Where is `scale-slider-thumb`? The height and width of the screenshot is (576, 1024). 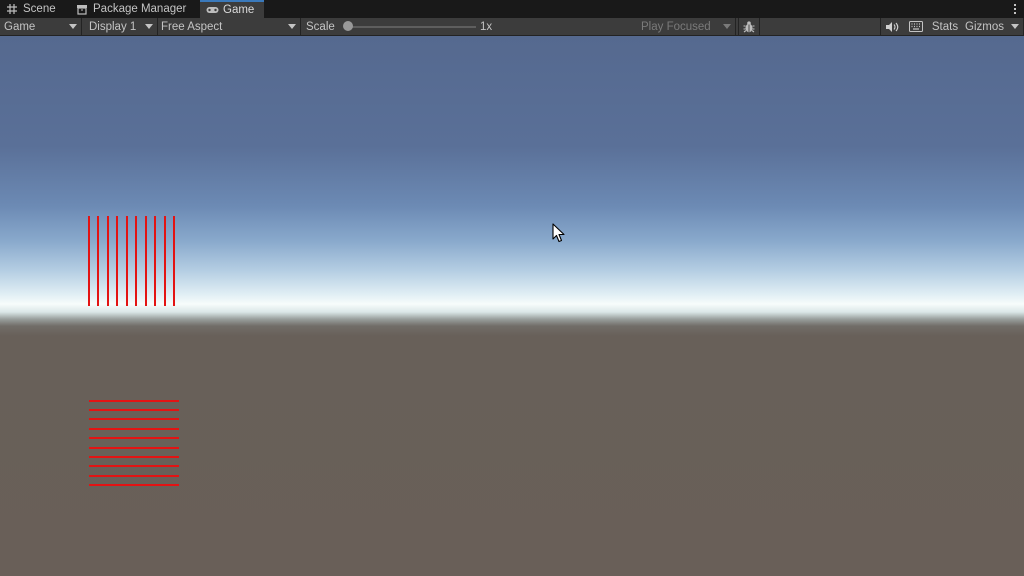
scale-slider-thumb is located at coordinates (348, 26).